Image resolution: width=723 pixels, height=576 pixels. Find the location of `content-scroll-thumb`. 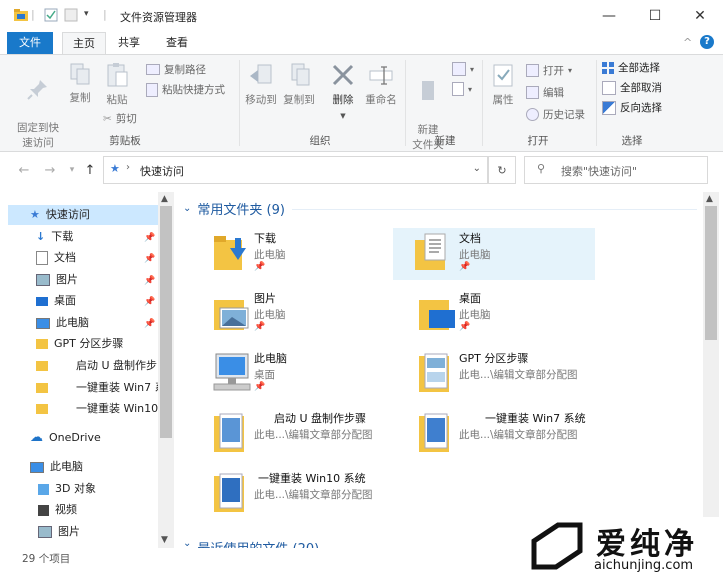

content-scroll-thumb is located at coordinates (711, 273).